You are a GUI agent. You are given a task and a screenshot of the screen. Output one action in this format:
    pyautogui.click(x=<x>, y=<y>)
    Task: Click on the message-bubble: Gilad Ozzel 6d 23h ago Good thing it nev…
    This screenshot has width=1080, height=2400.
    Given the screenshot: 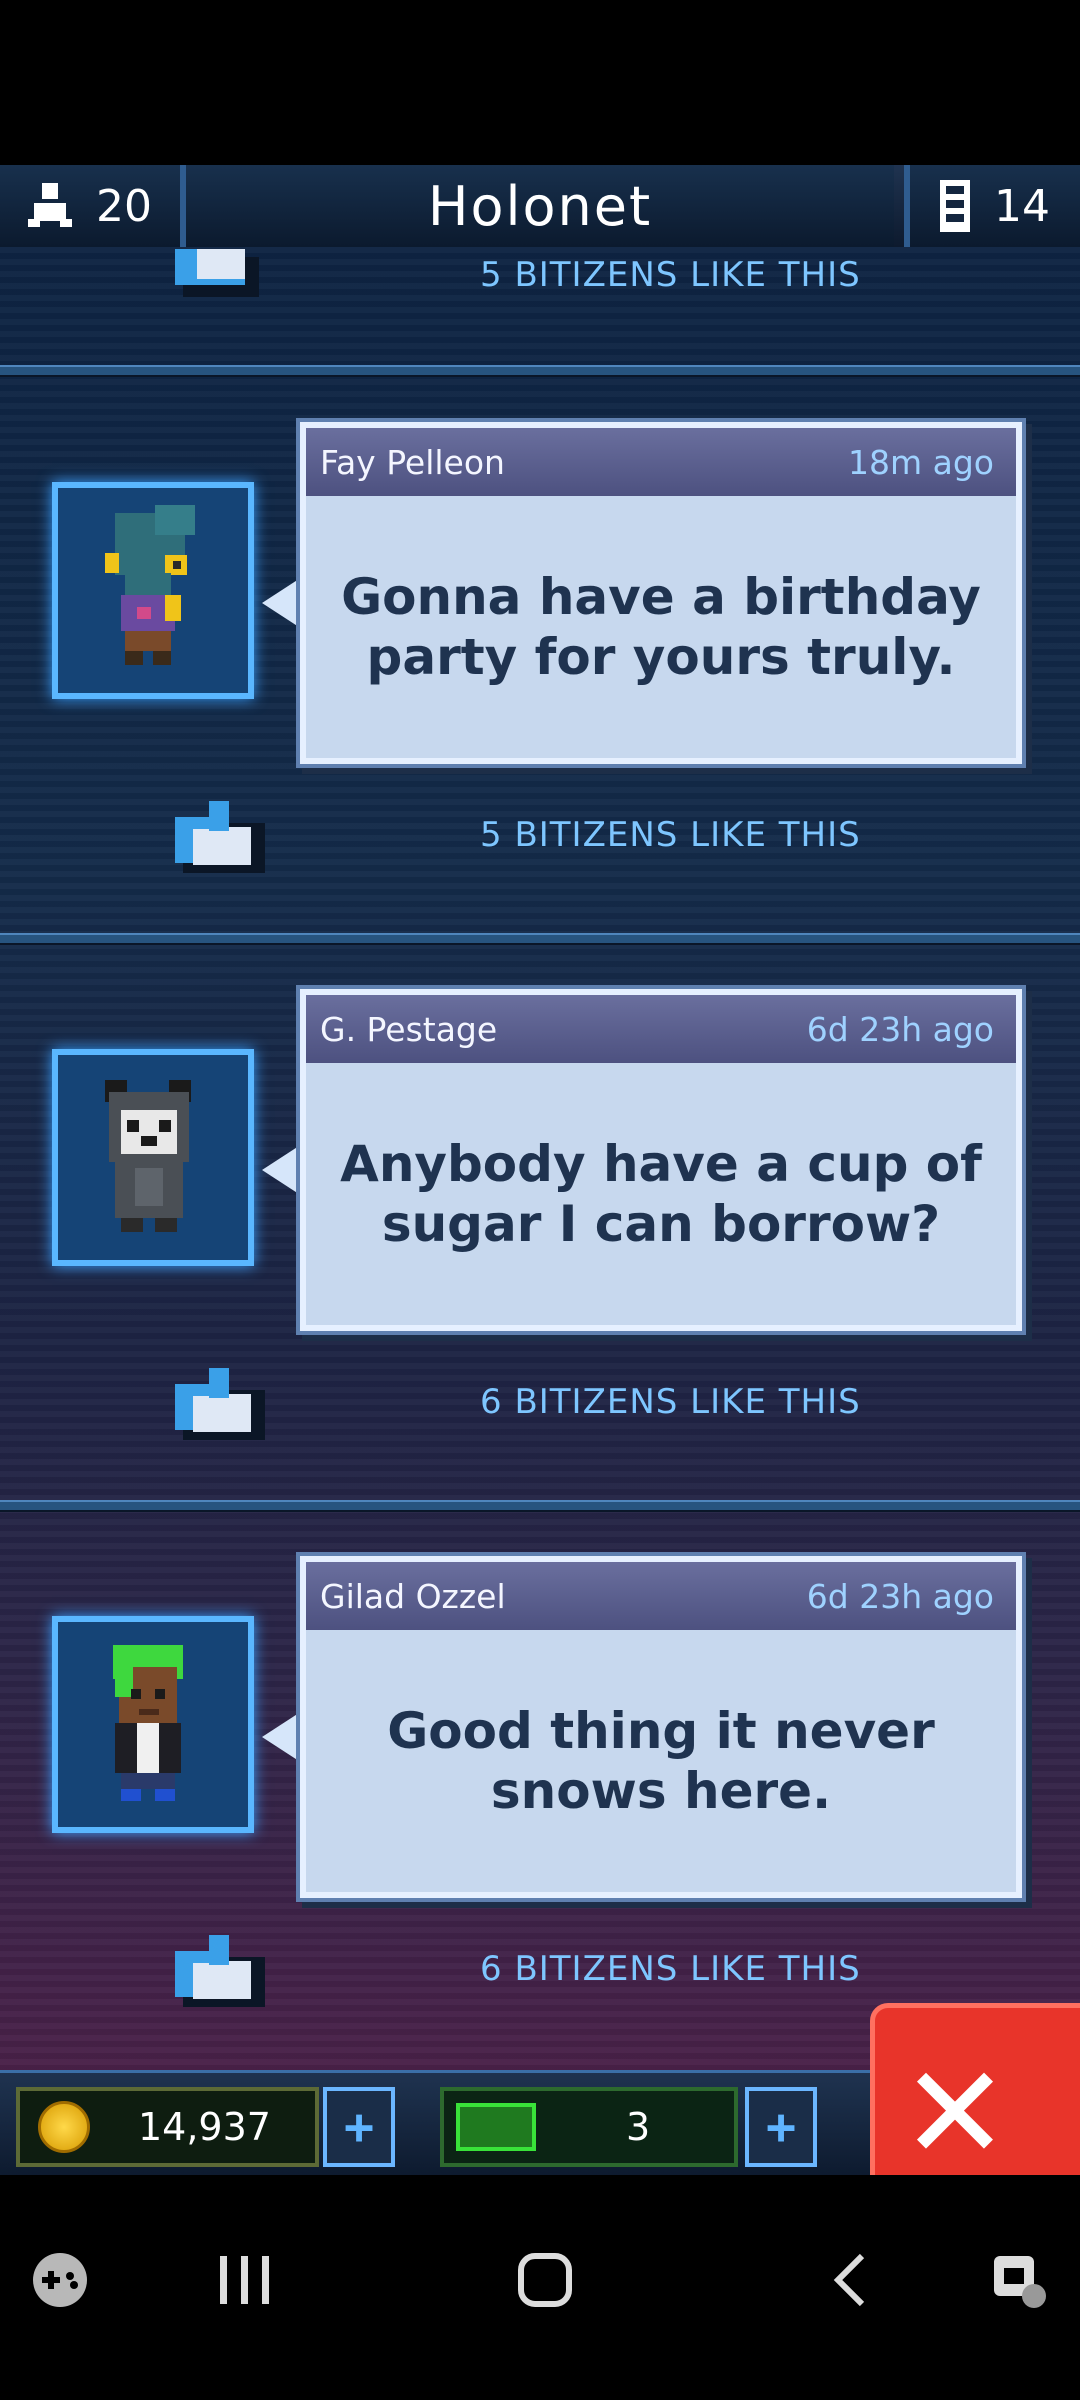 What is the action you would take?
    pyautogui.click(x=661, y=1727)
    